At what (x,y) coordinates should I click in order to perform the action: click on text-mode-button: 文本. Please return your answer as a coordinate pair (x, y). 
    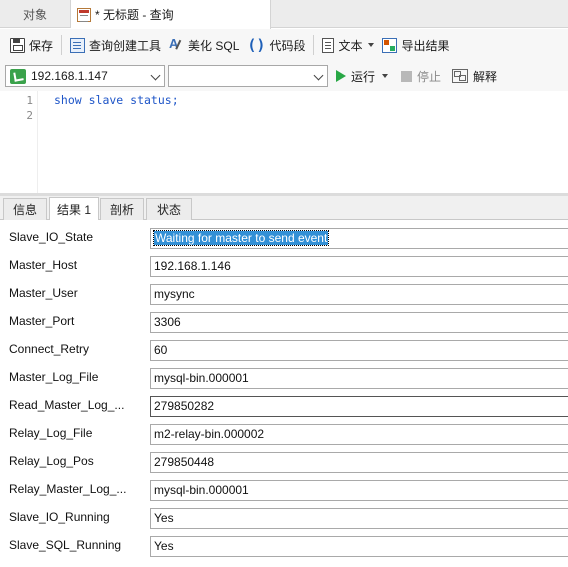
    Looking at the image, I should click on (348, 45).